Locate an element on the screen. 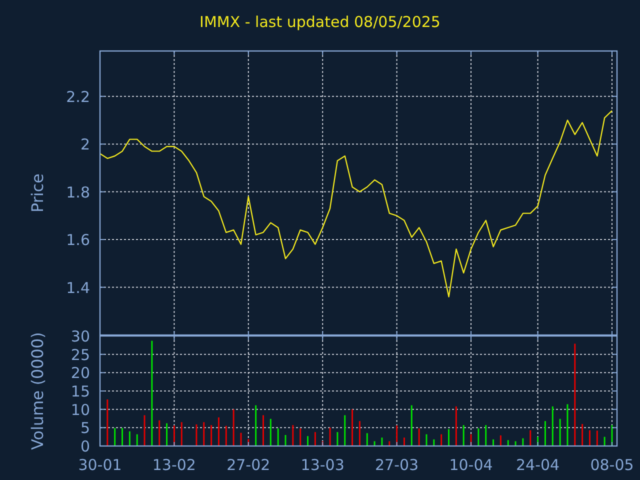  axis-label: Price is located at coordinates (37, 193).